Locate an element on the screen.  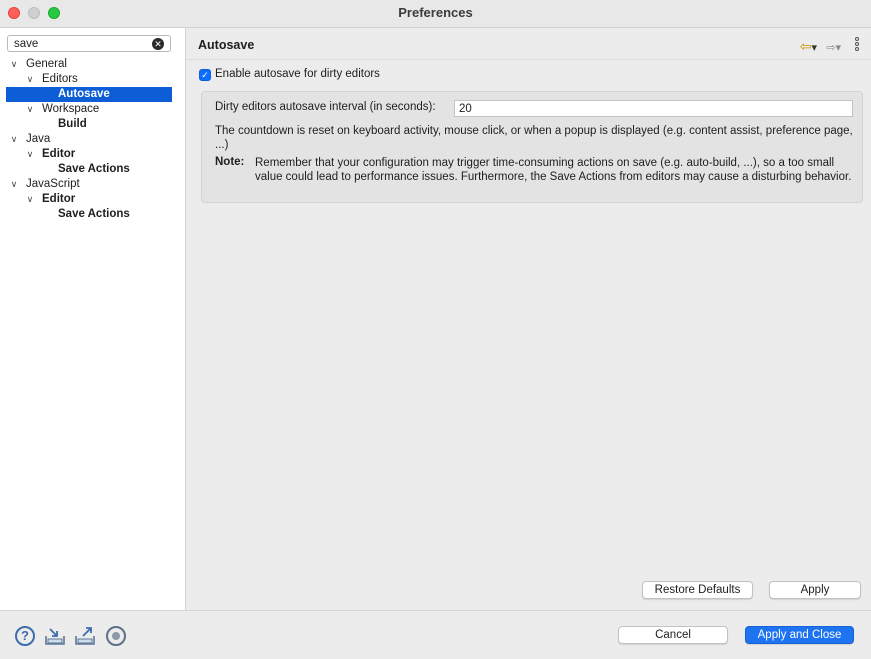
export-icon is located at coordinates (84, 636).